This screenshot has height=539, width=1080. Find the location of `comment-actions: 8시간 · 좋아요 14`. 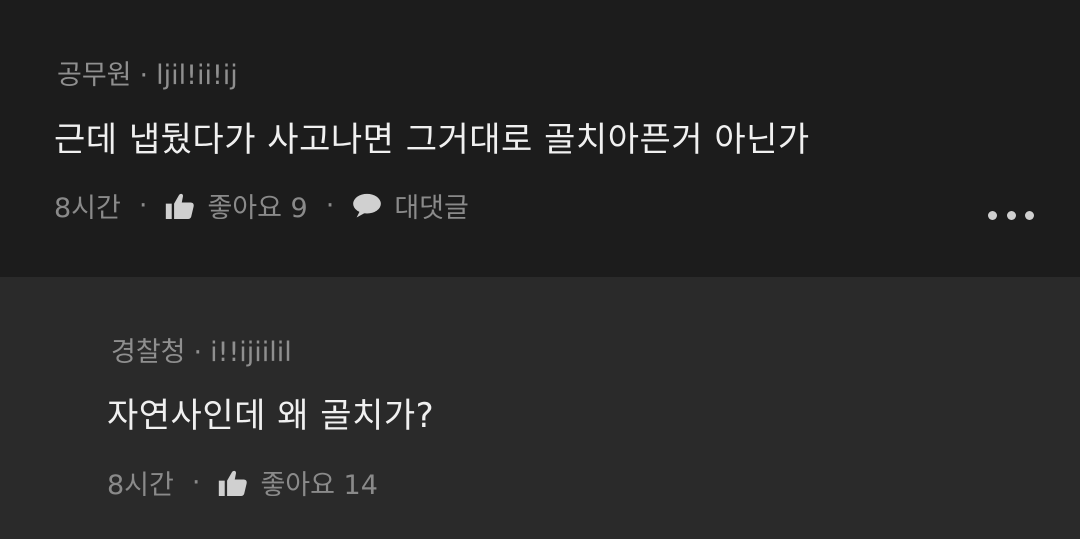

comment-actions: 8시간 · 좋아요 14 is located at coordinates (242, 482).